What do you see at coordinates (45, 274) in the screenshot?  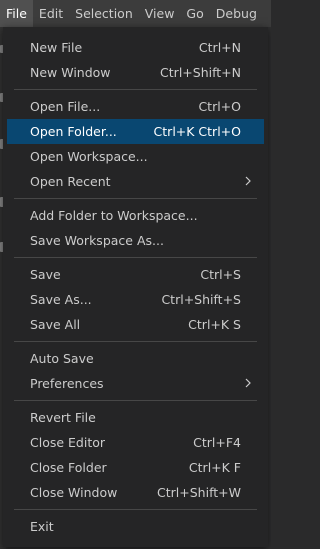 I see `menu-item-label: Save` at bounding box center [45, 274].